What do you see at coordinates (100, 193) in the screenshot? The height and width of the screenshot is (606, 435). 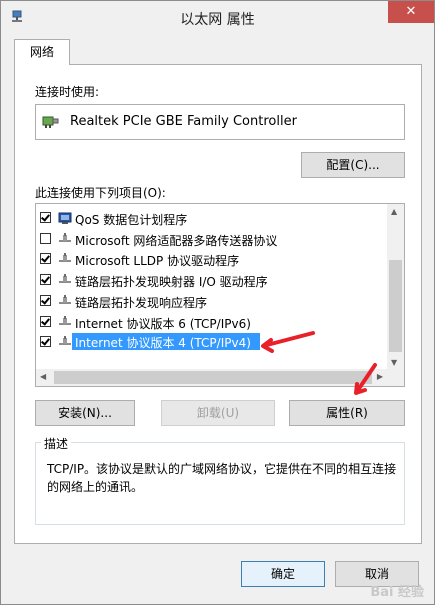 I see `items-label: 此连接使用下列项目(O):` at bounding box center [100, 193].